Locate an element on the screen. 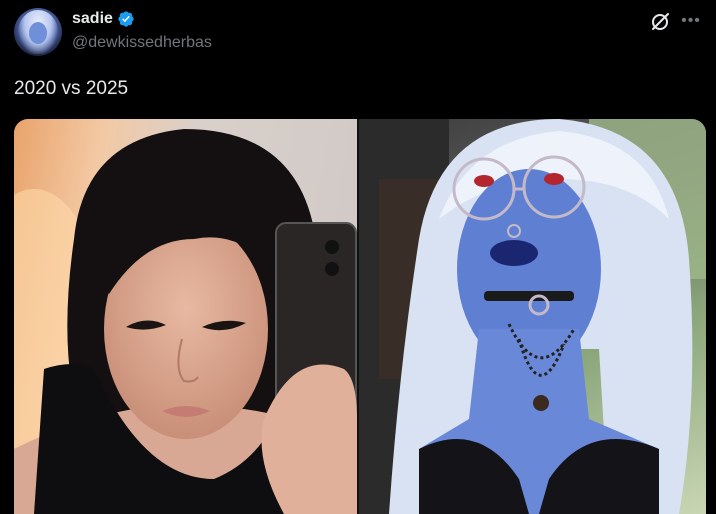 The height and width of the screenshot is (514, 716). grok-icon is located at coordinates (660, 22).